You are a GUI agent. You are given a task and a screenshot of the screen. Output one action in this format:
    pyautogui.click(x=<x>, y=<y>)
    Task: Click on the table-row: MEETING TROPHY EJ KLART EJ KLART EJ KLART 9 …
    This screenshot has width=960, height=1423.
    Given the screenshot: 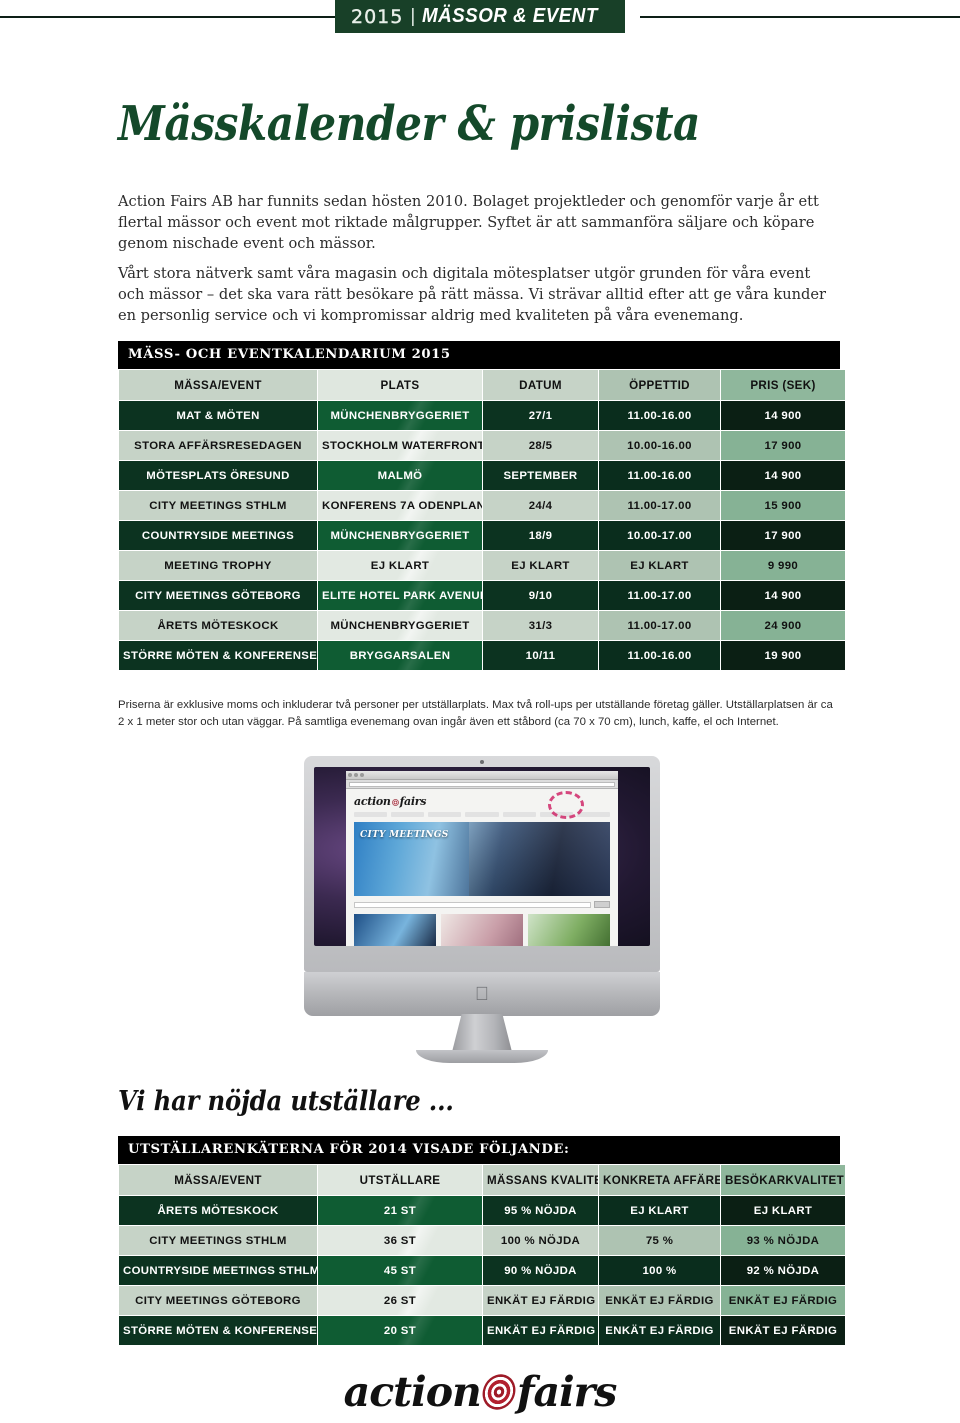 What is the action you would take?
    pyautogui.click(x=482, y=565)
    